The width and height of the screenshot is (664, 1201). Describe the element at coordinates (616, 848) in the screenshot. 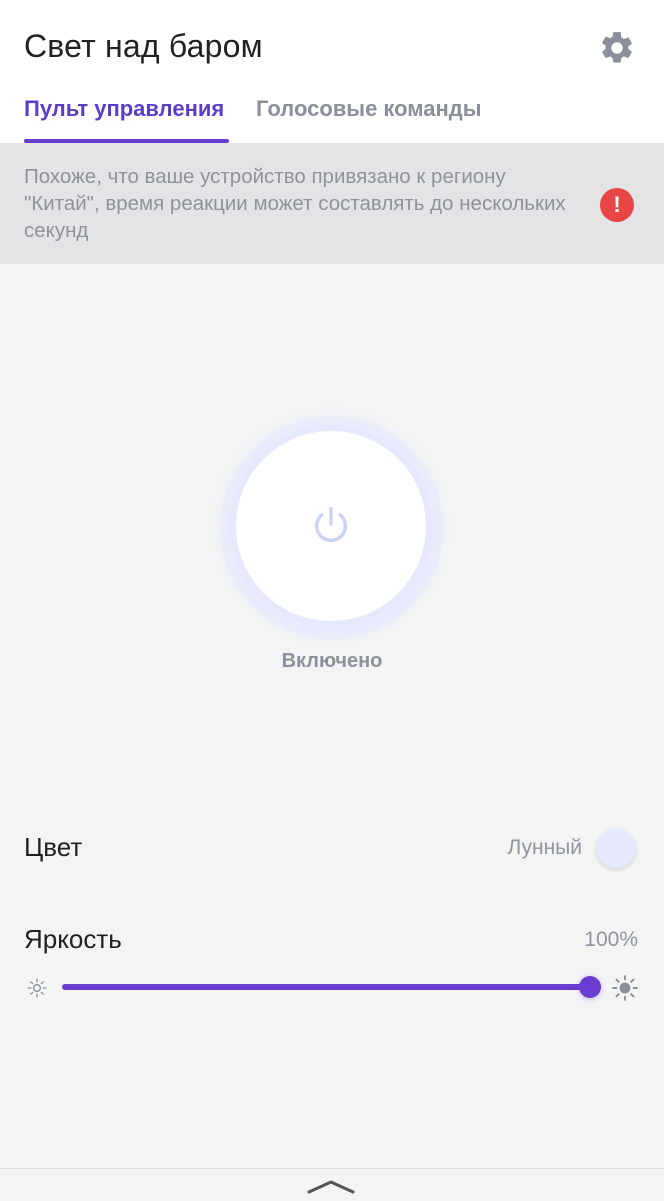

I see `color-swatch` at that location.